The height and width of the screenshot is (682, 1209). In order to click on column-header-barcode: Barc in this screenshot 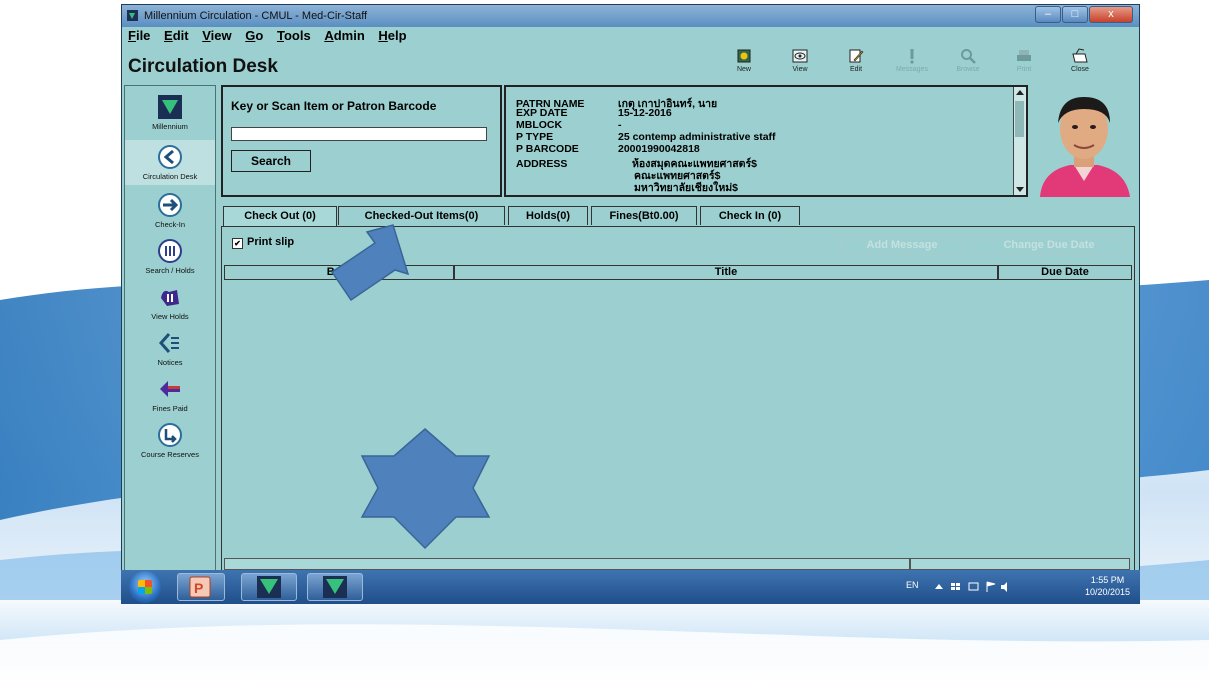, I will do `click(339, 272)`.